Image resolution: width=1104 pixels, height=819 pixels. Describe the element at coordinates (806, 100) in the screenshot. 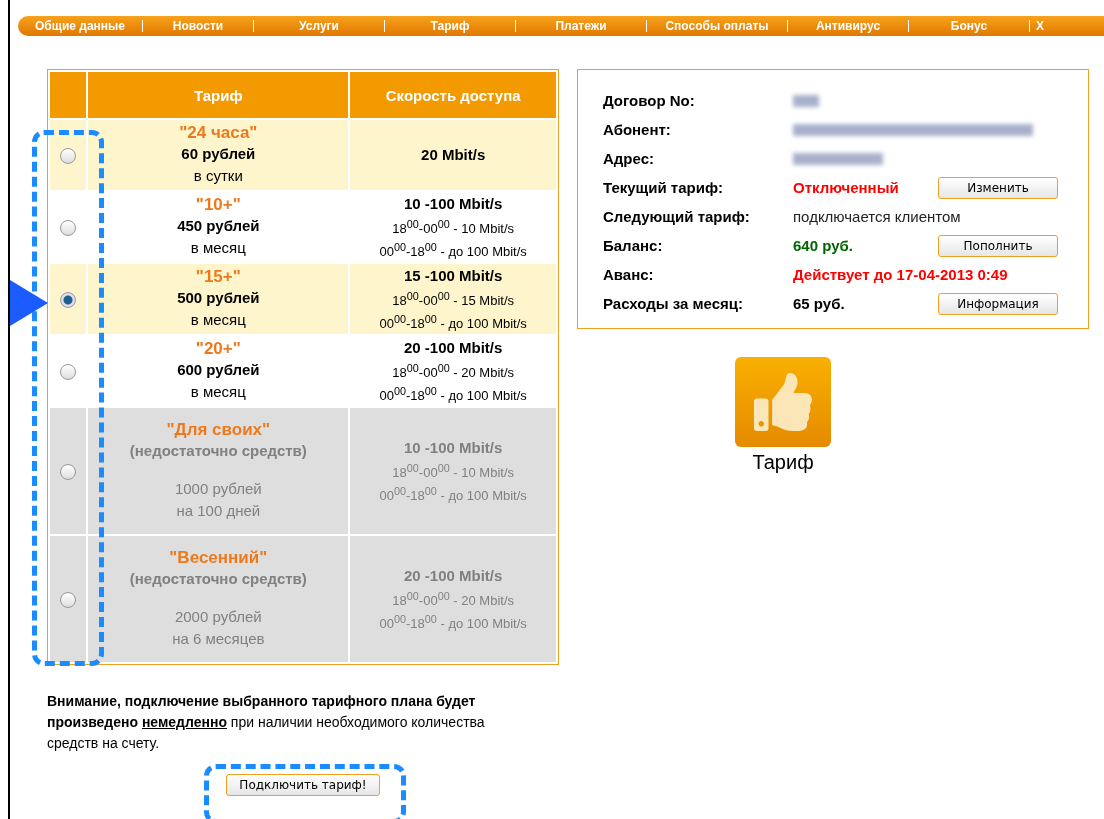

I see `blurred-value` at that location.